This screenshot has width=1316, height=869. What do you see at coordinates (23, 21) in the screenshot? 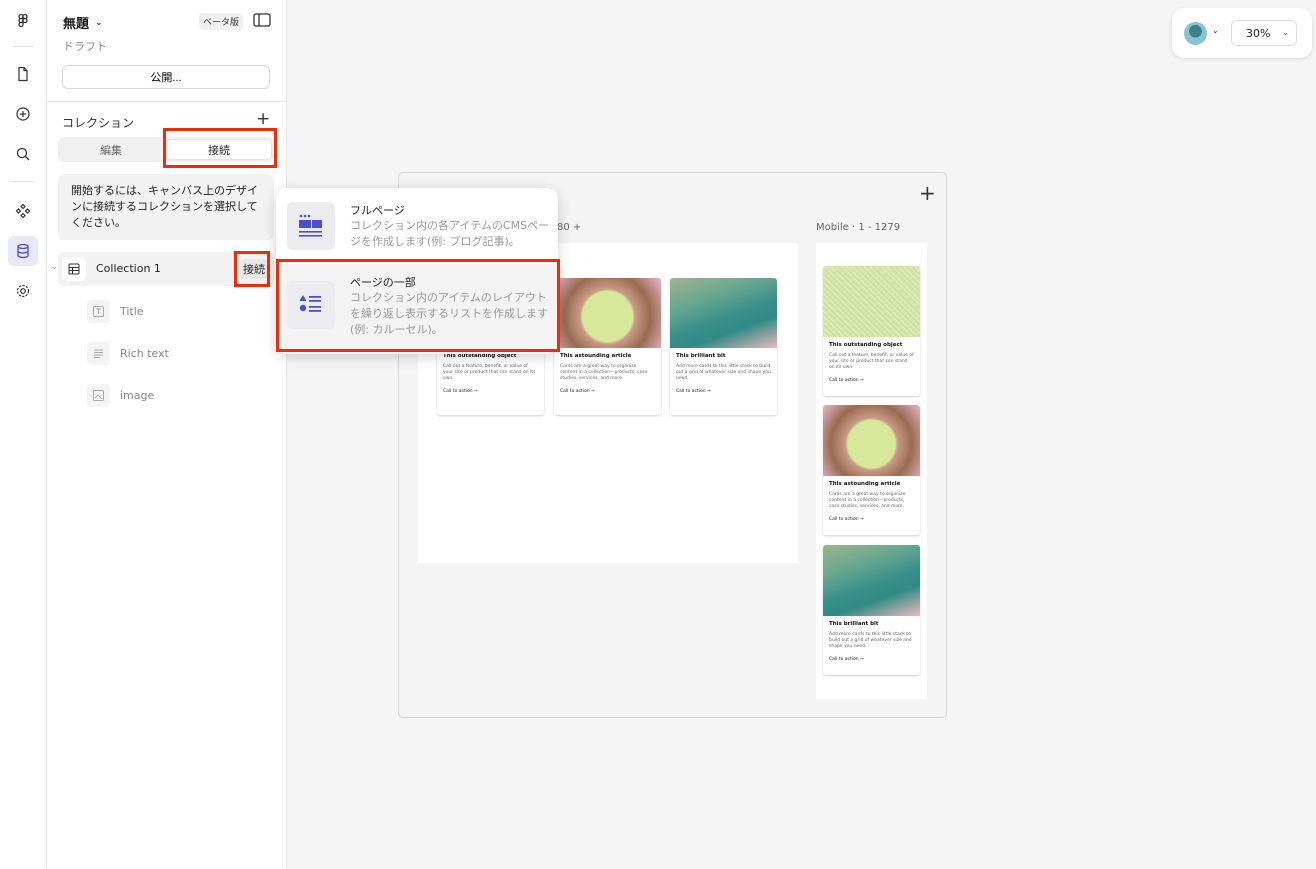
I see `figma-logo-icon` at bounding box center [23, 21].